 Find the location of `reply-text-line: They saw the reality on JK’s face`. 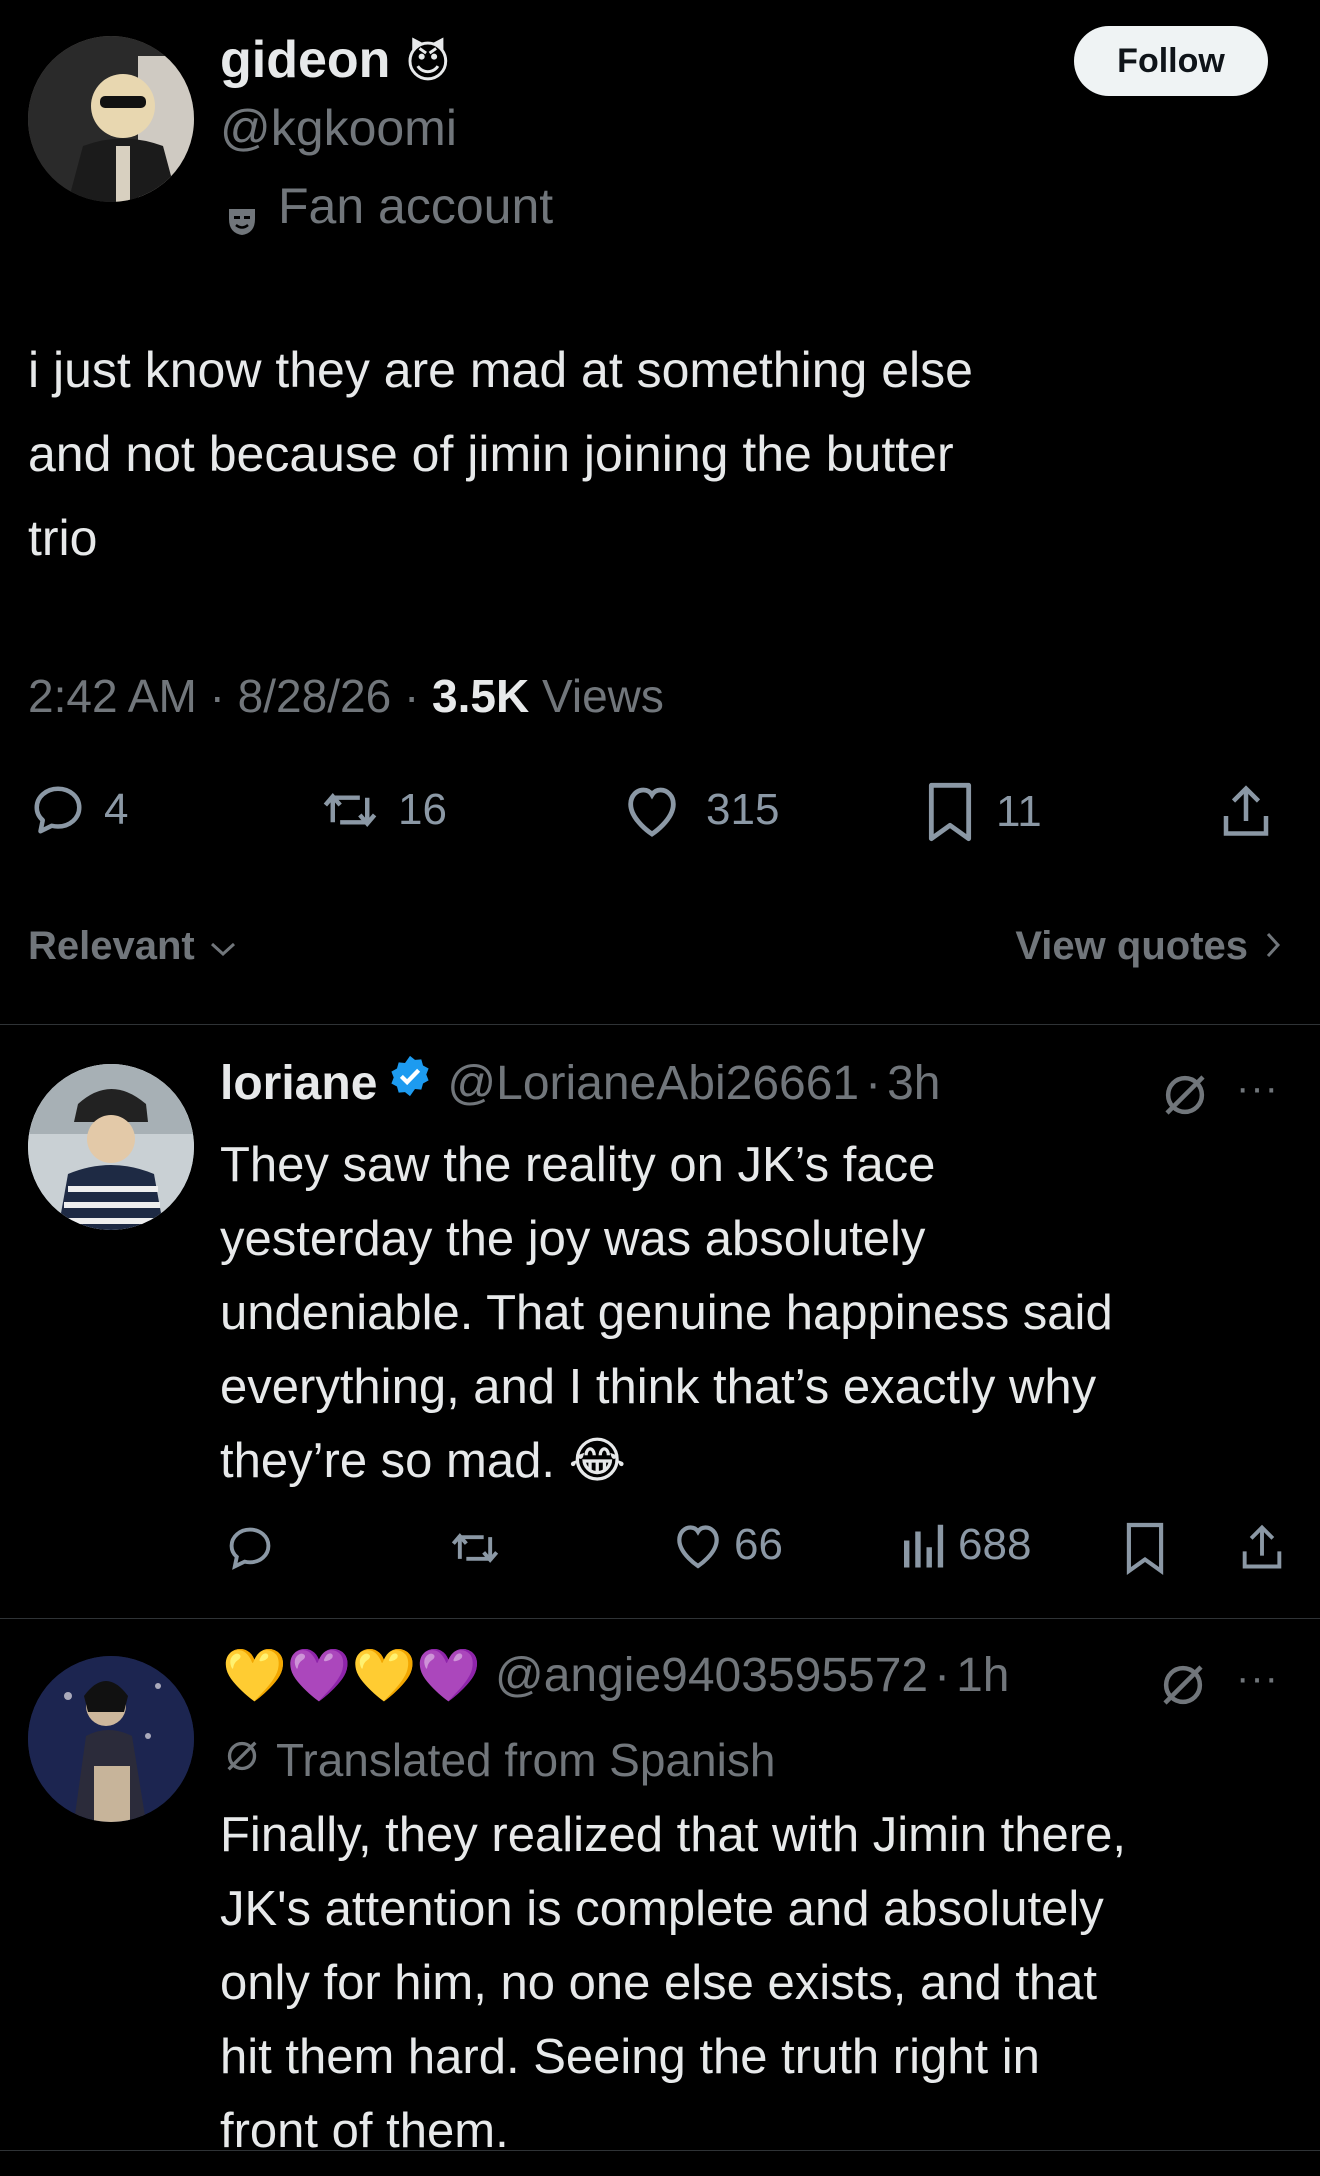

reply-text-line: They saw the reality on JK’s face is located at coordinates (578, 1165).